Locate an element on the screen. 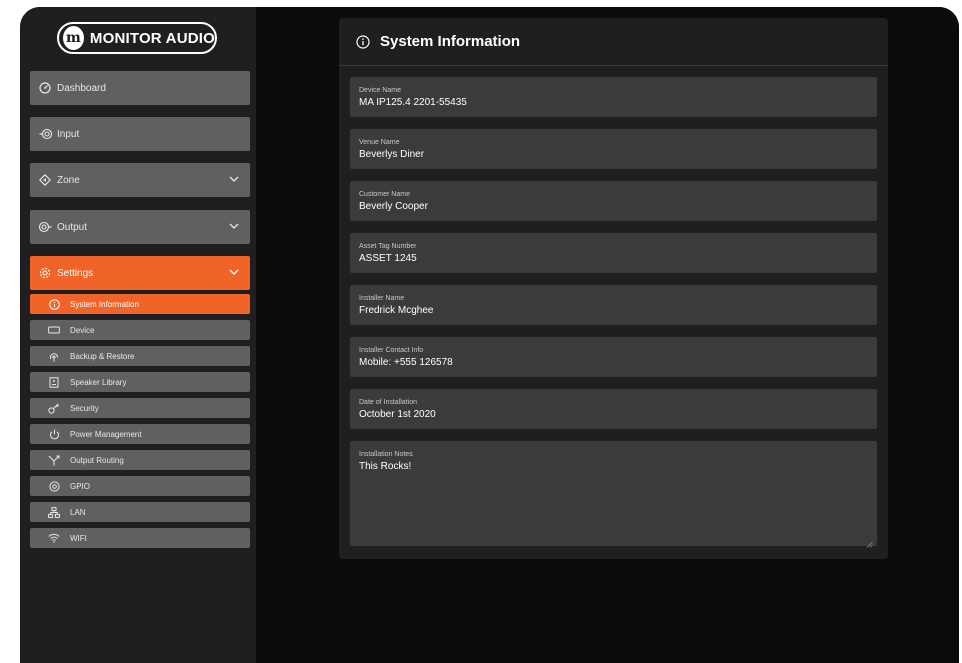  sidebar-item-label: Zone is located at coordinates (68, 180).